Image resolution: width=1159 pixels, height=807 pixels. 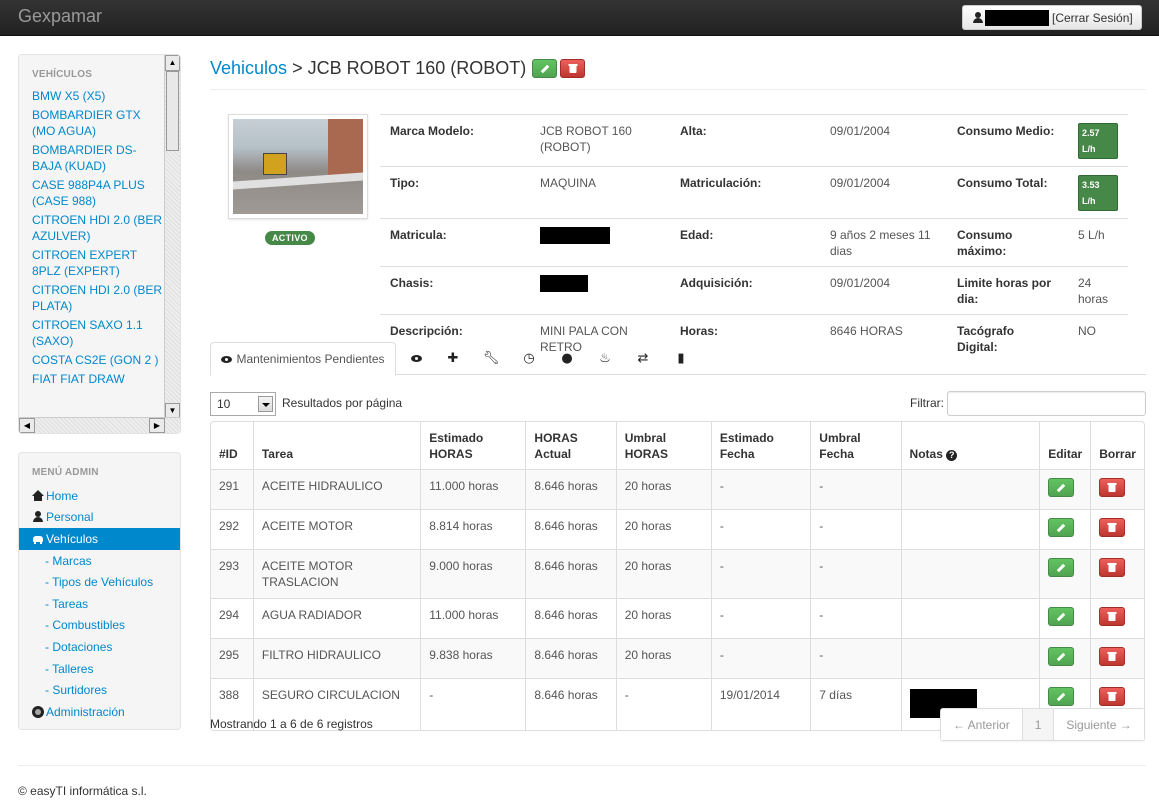 What do you see at coordinates (1098, 724) in the screenshot?
I see `next-page-button: Siguiente →` at bounding box center [1098, 724].